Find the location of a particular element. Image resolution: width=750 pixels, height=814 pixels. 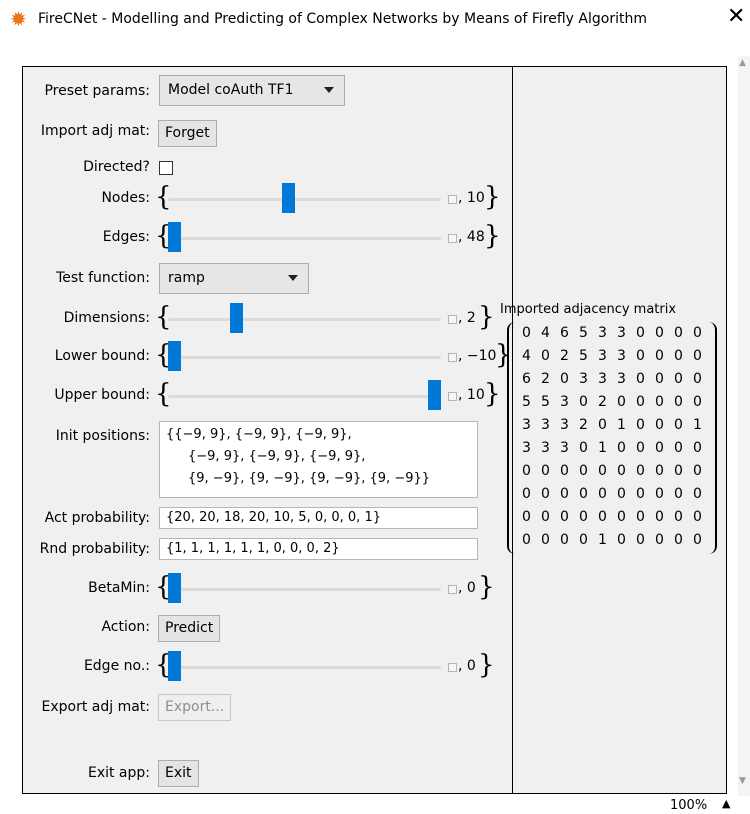

forget-button: Forget is located at coordinates (187, 133).